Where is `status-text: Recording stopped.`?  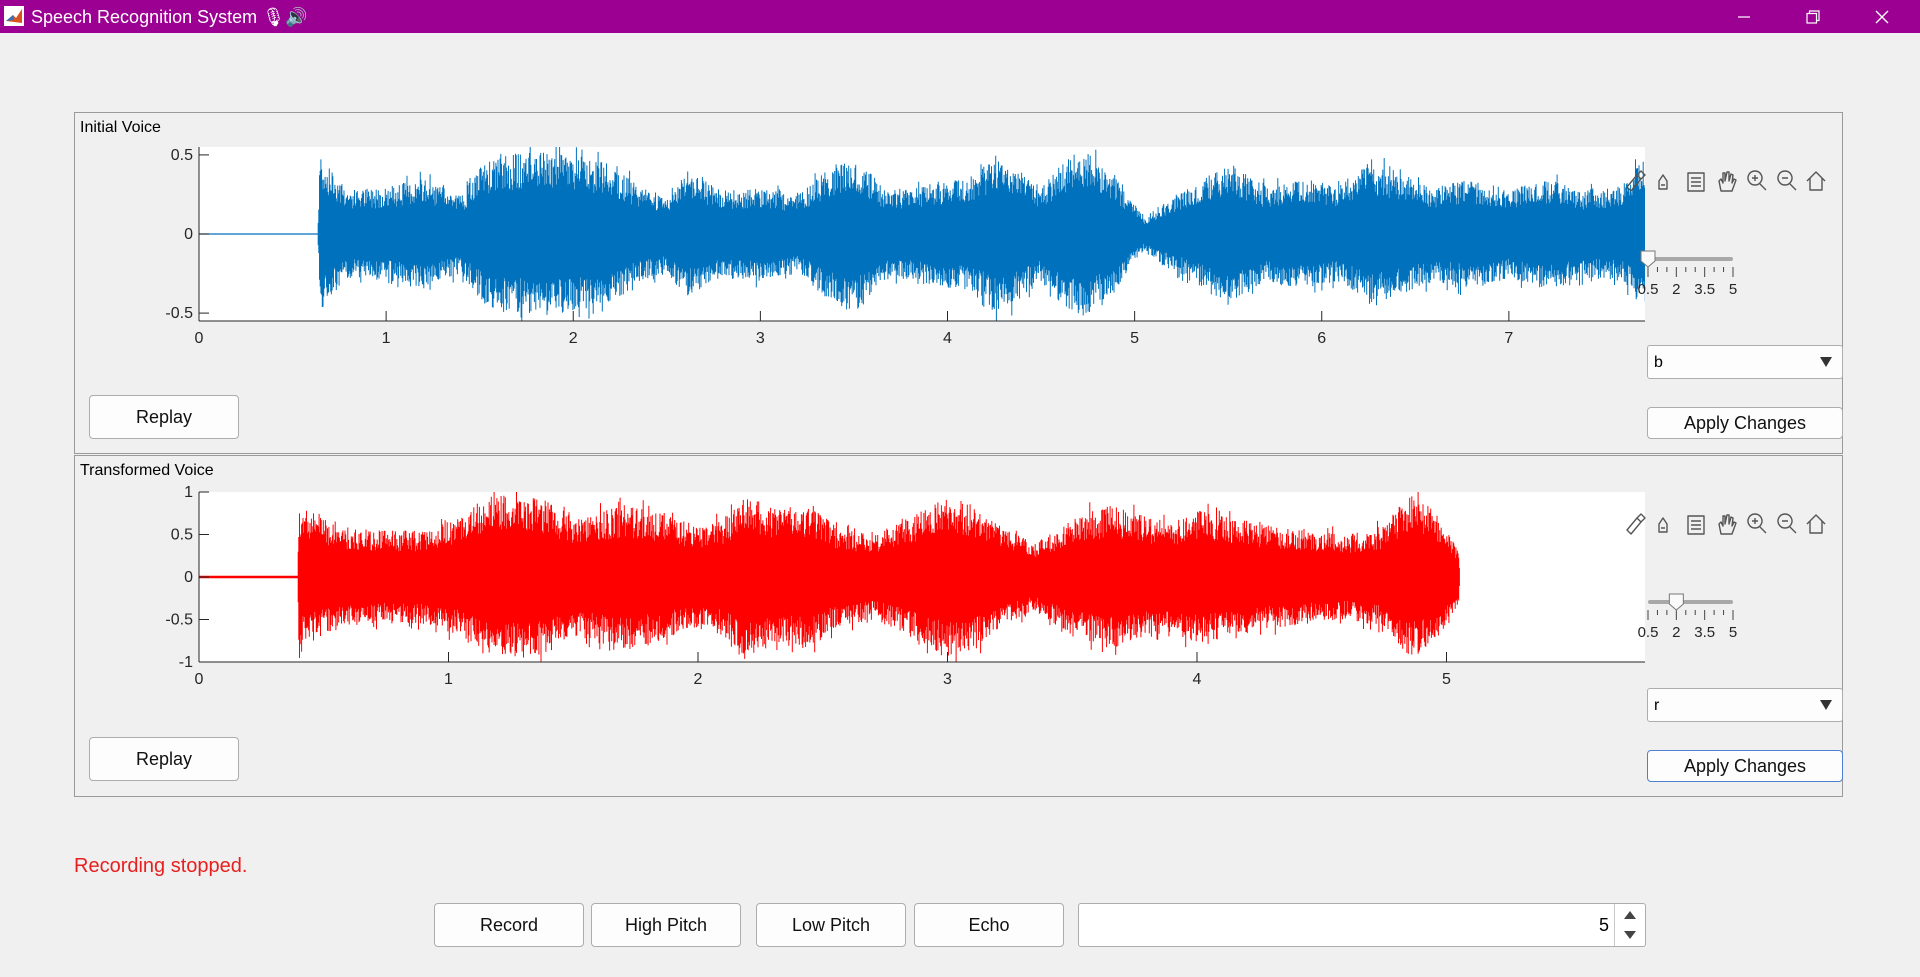
status-text: Recording stopped. is located at coordinates (161, 866).